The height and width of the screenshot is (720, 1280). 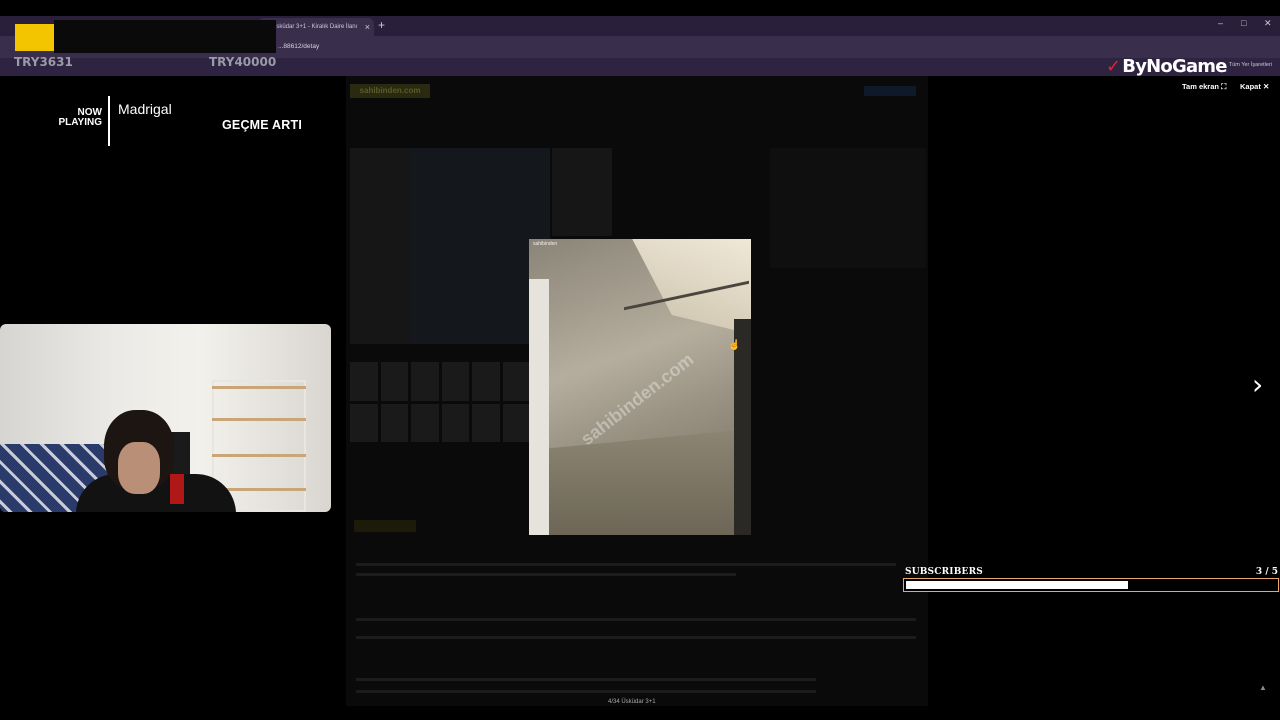 I want to click on gallery-thumbnails, so click(x=440, y=402).